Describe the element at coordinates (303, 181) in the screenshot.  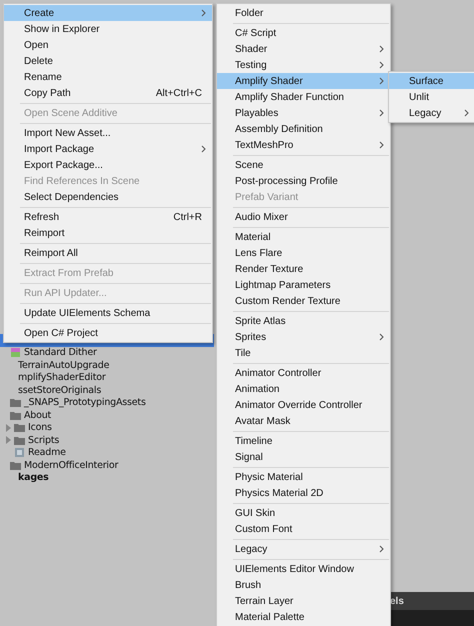
I see `menu-item: Post-processing Profile` at that location.